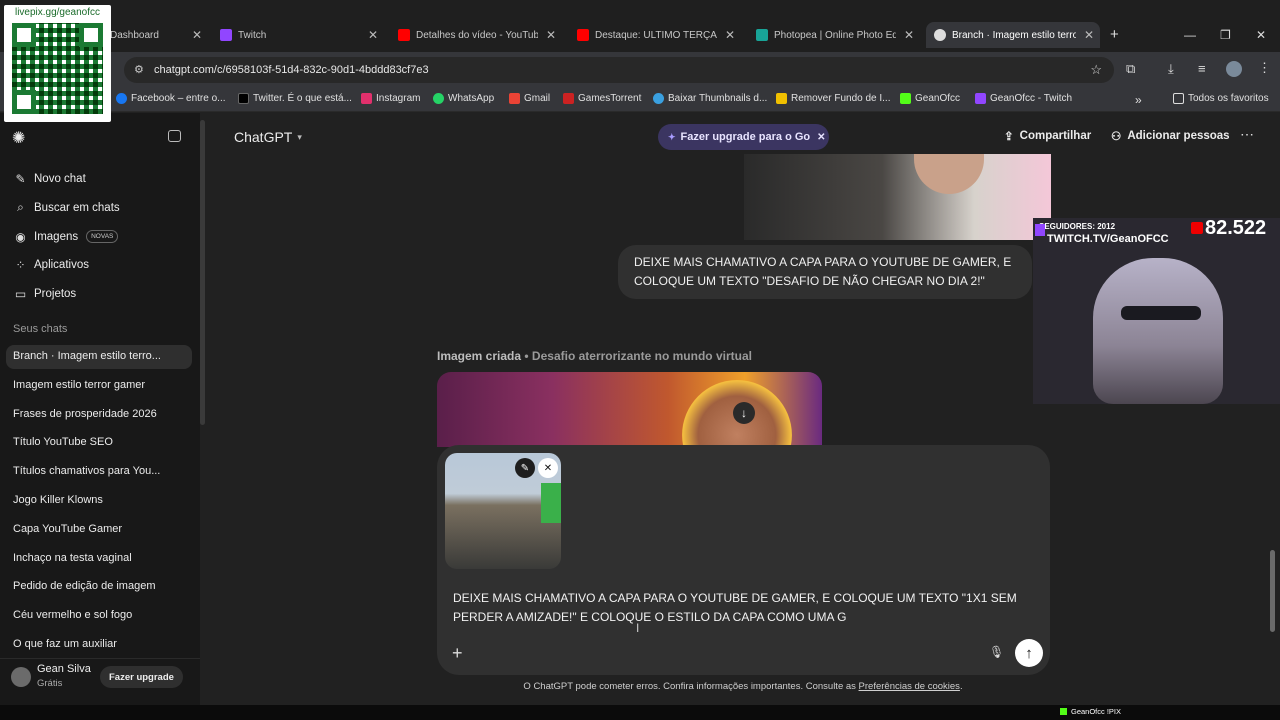 This screenshot has width=1280, height=720. I want to click on attached-image-thumbnail: ✎ ✕, so click(503, 511).